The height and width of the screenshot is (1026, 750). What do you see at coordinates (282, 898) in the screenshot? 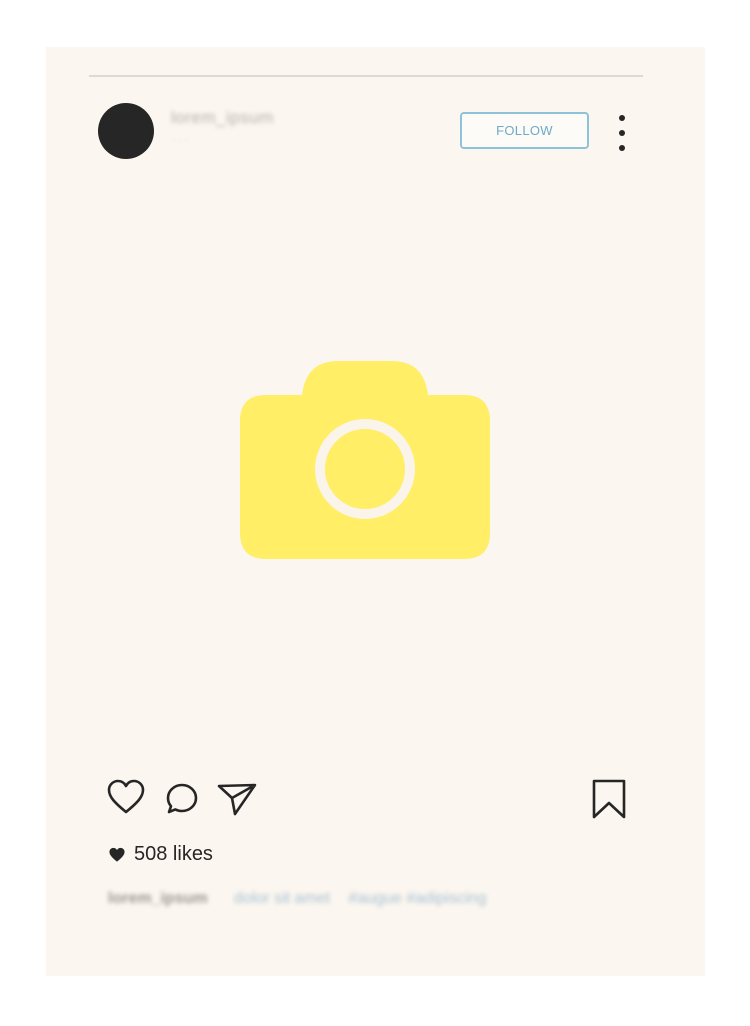
I see `caption-text: dolor sit amet` at bounding box center [282, 898].